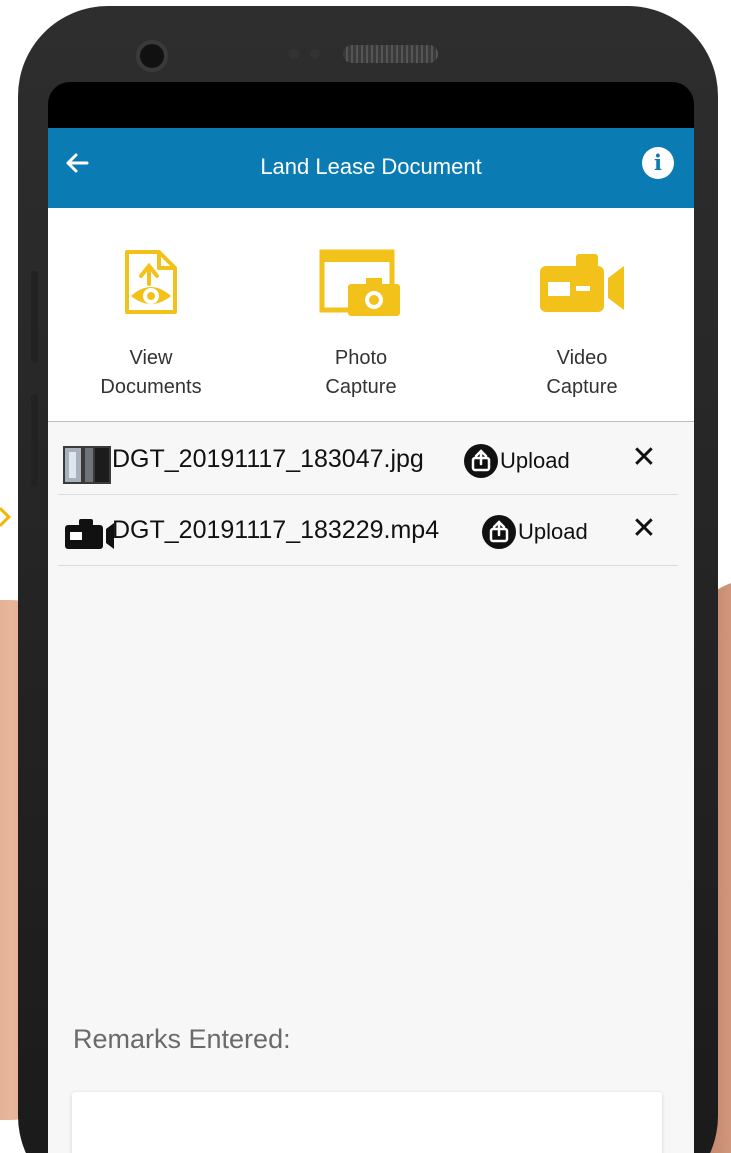 This screenshot has height=1153, width=731. I want to click on volume-up-button, so click(34, 317).